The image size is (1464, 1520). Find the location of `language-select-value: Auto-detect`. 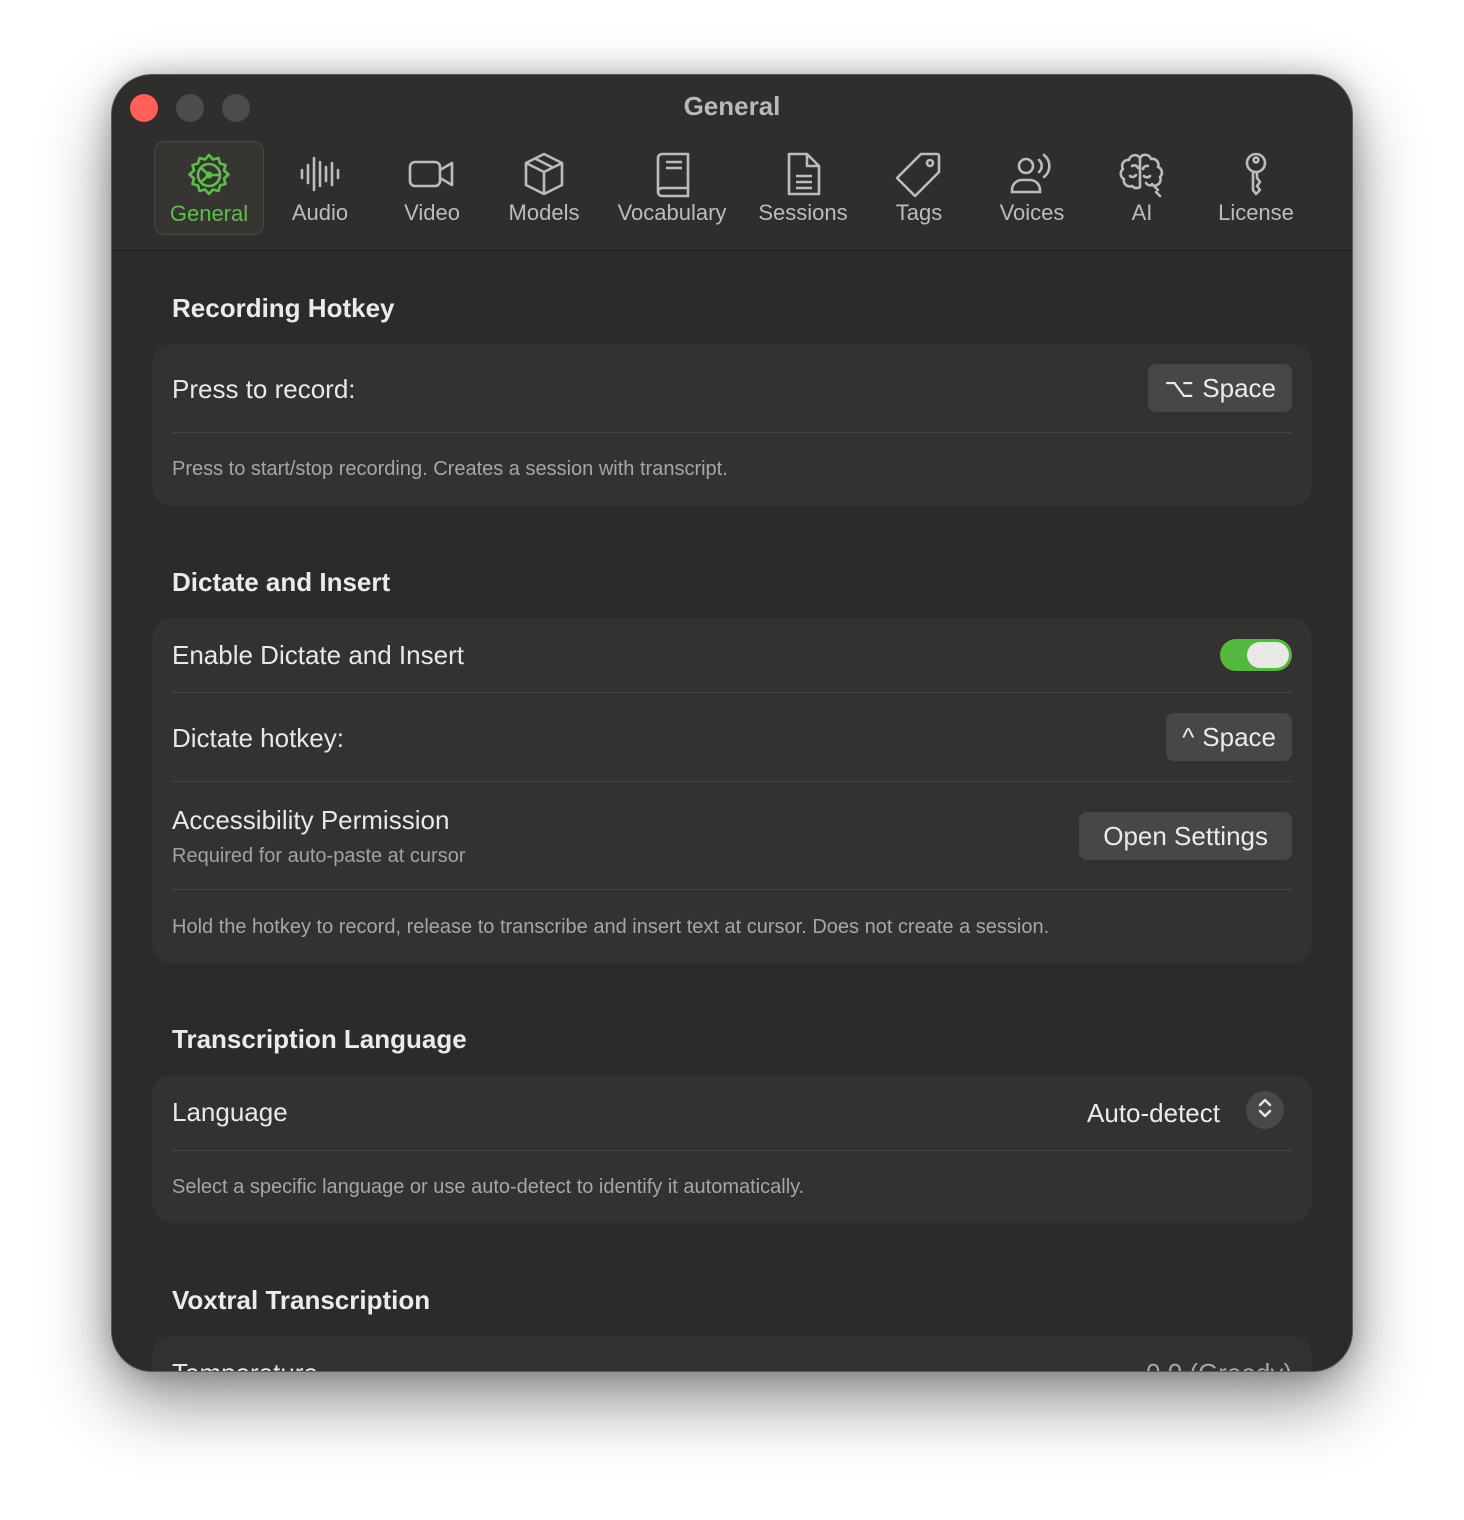

language-select-value: Auto-detect is located at coordinates (1153, 1113).